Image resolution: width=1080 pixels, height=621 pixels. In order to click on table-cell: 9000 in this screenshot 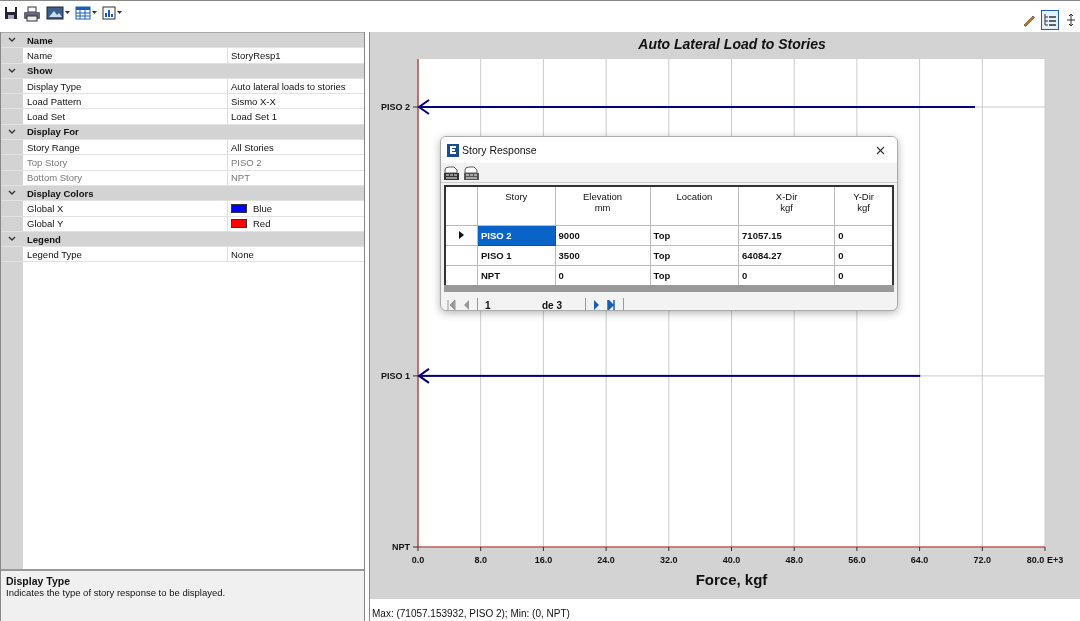, I will do `click(603, 235)`.